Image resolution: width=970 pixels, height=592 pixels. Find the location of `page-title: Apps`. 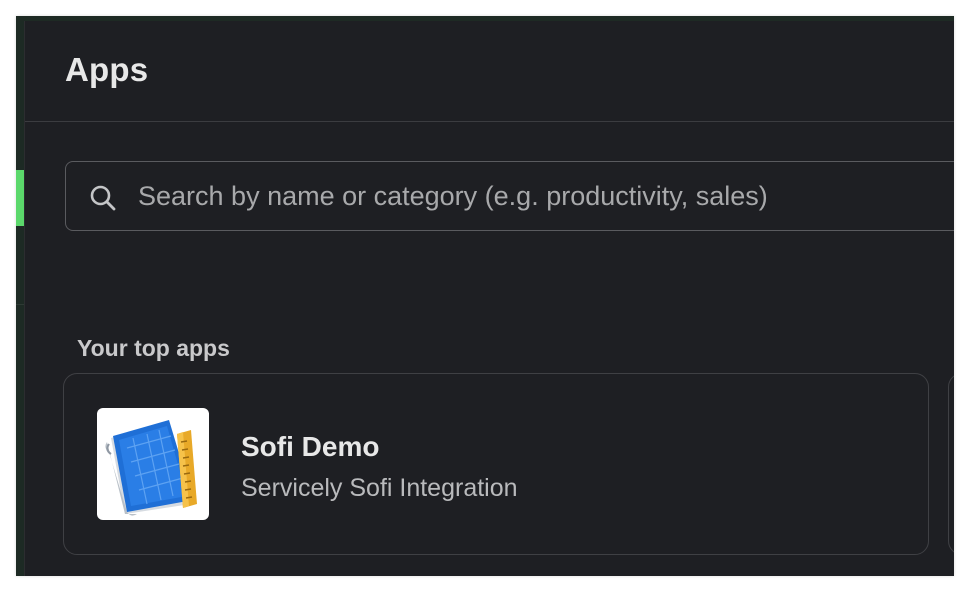

page-title: Apps is located at coordinates (107, 69).